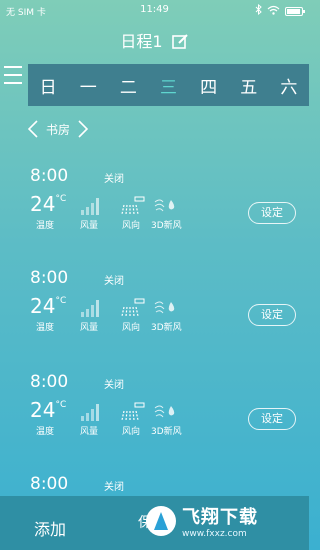 Image resolution: width=320 pixels, height=550 pixels. I want to click on watermark-text: 飞翔下载, so click(220, 517).